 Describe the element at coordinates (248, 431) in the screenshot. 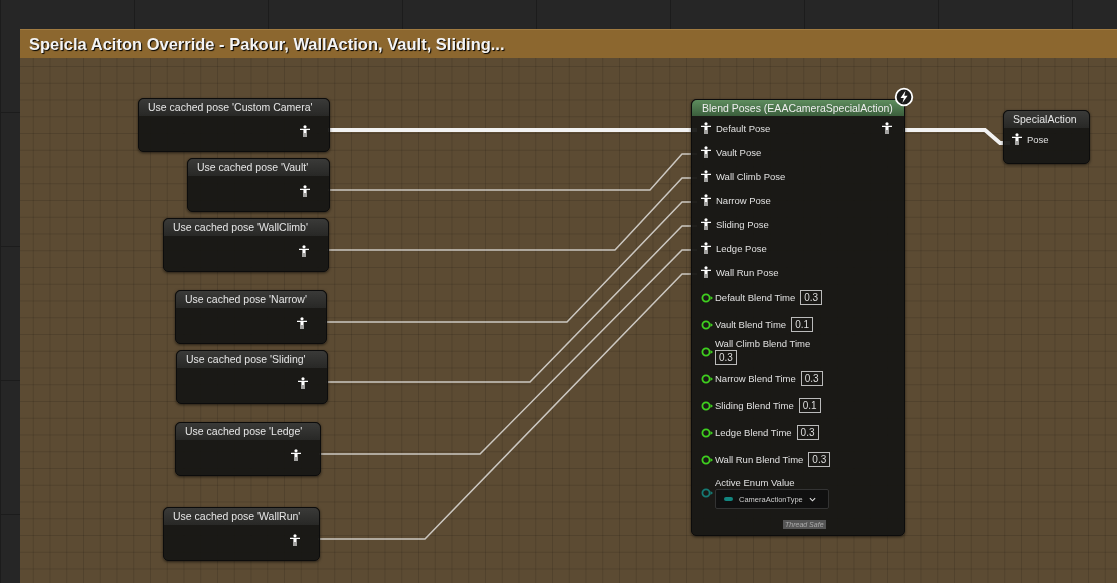

I see `node-title: Use cached pose 'Ledge'` at that location.